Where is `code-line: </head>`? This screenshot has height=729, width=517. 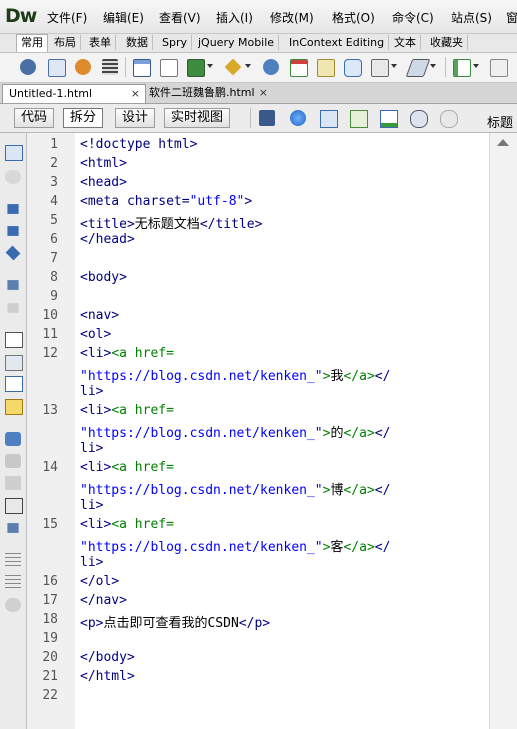 code-line: </head> is located at coordinates (107, 239).